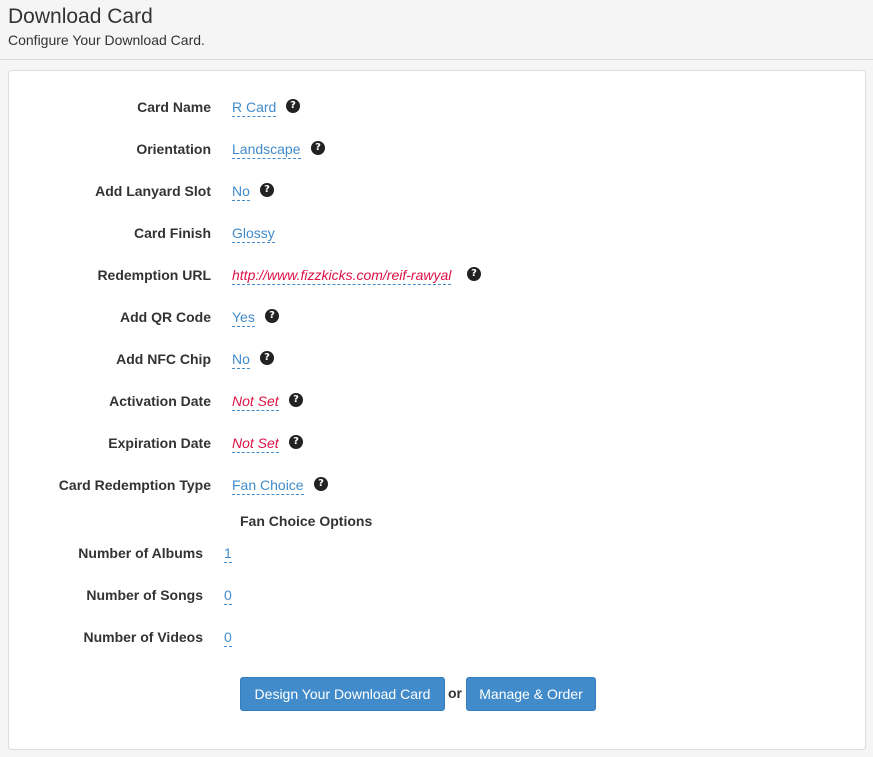 The width and height of the screenshot is (873, 757). I want to click on field-row-number-of-albums: Number of Albums 1, so click(438, 554).